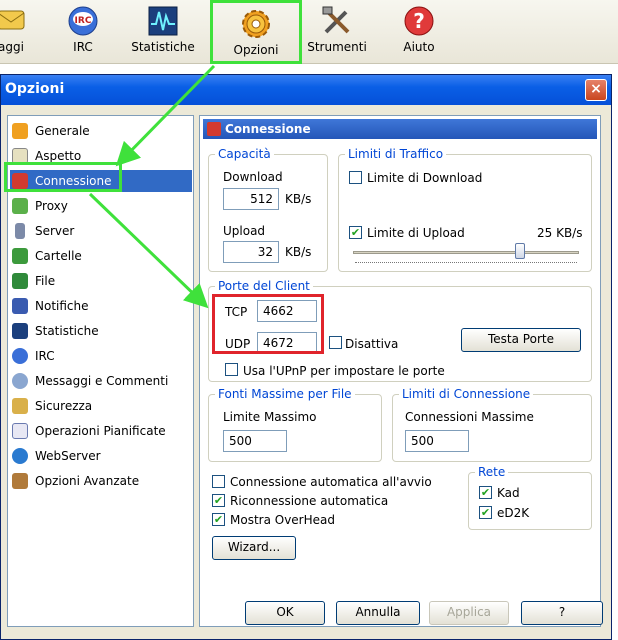 The height and width of the screenshot is (640, 618). I want to click on nav-item-label: Operazioni Pianificate, so click(100, 431).